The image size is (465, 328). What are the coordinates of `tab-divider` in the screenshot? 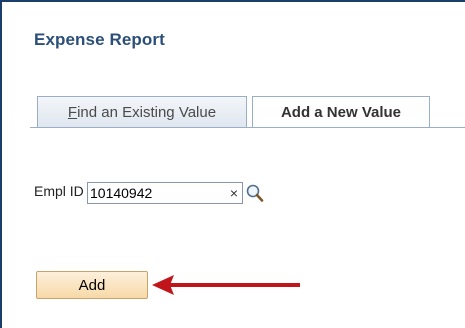 It's located at (247, 127).